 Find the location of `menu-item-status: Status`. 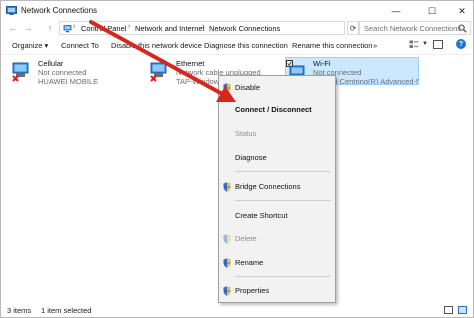

menu-item-status: Status is located at coordinates (277, 134).